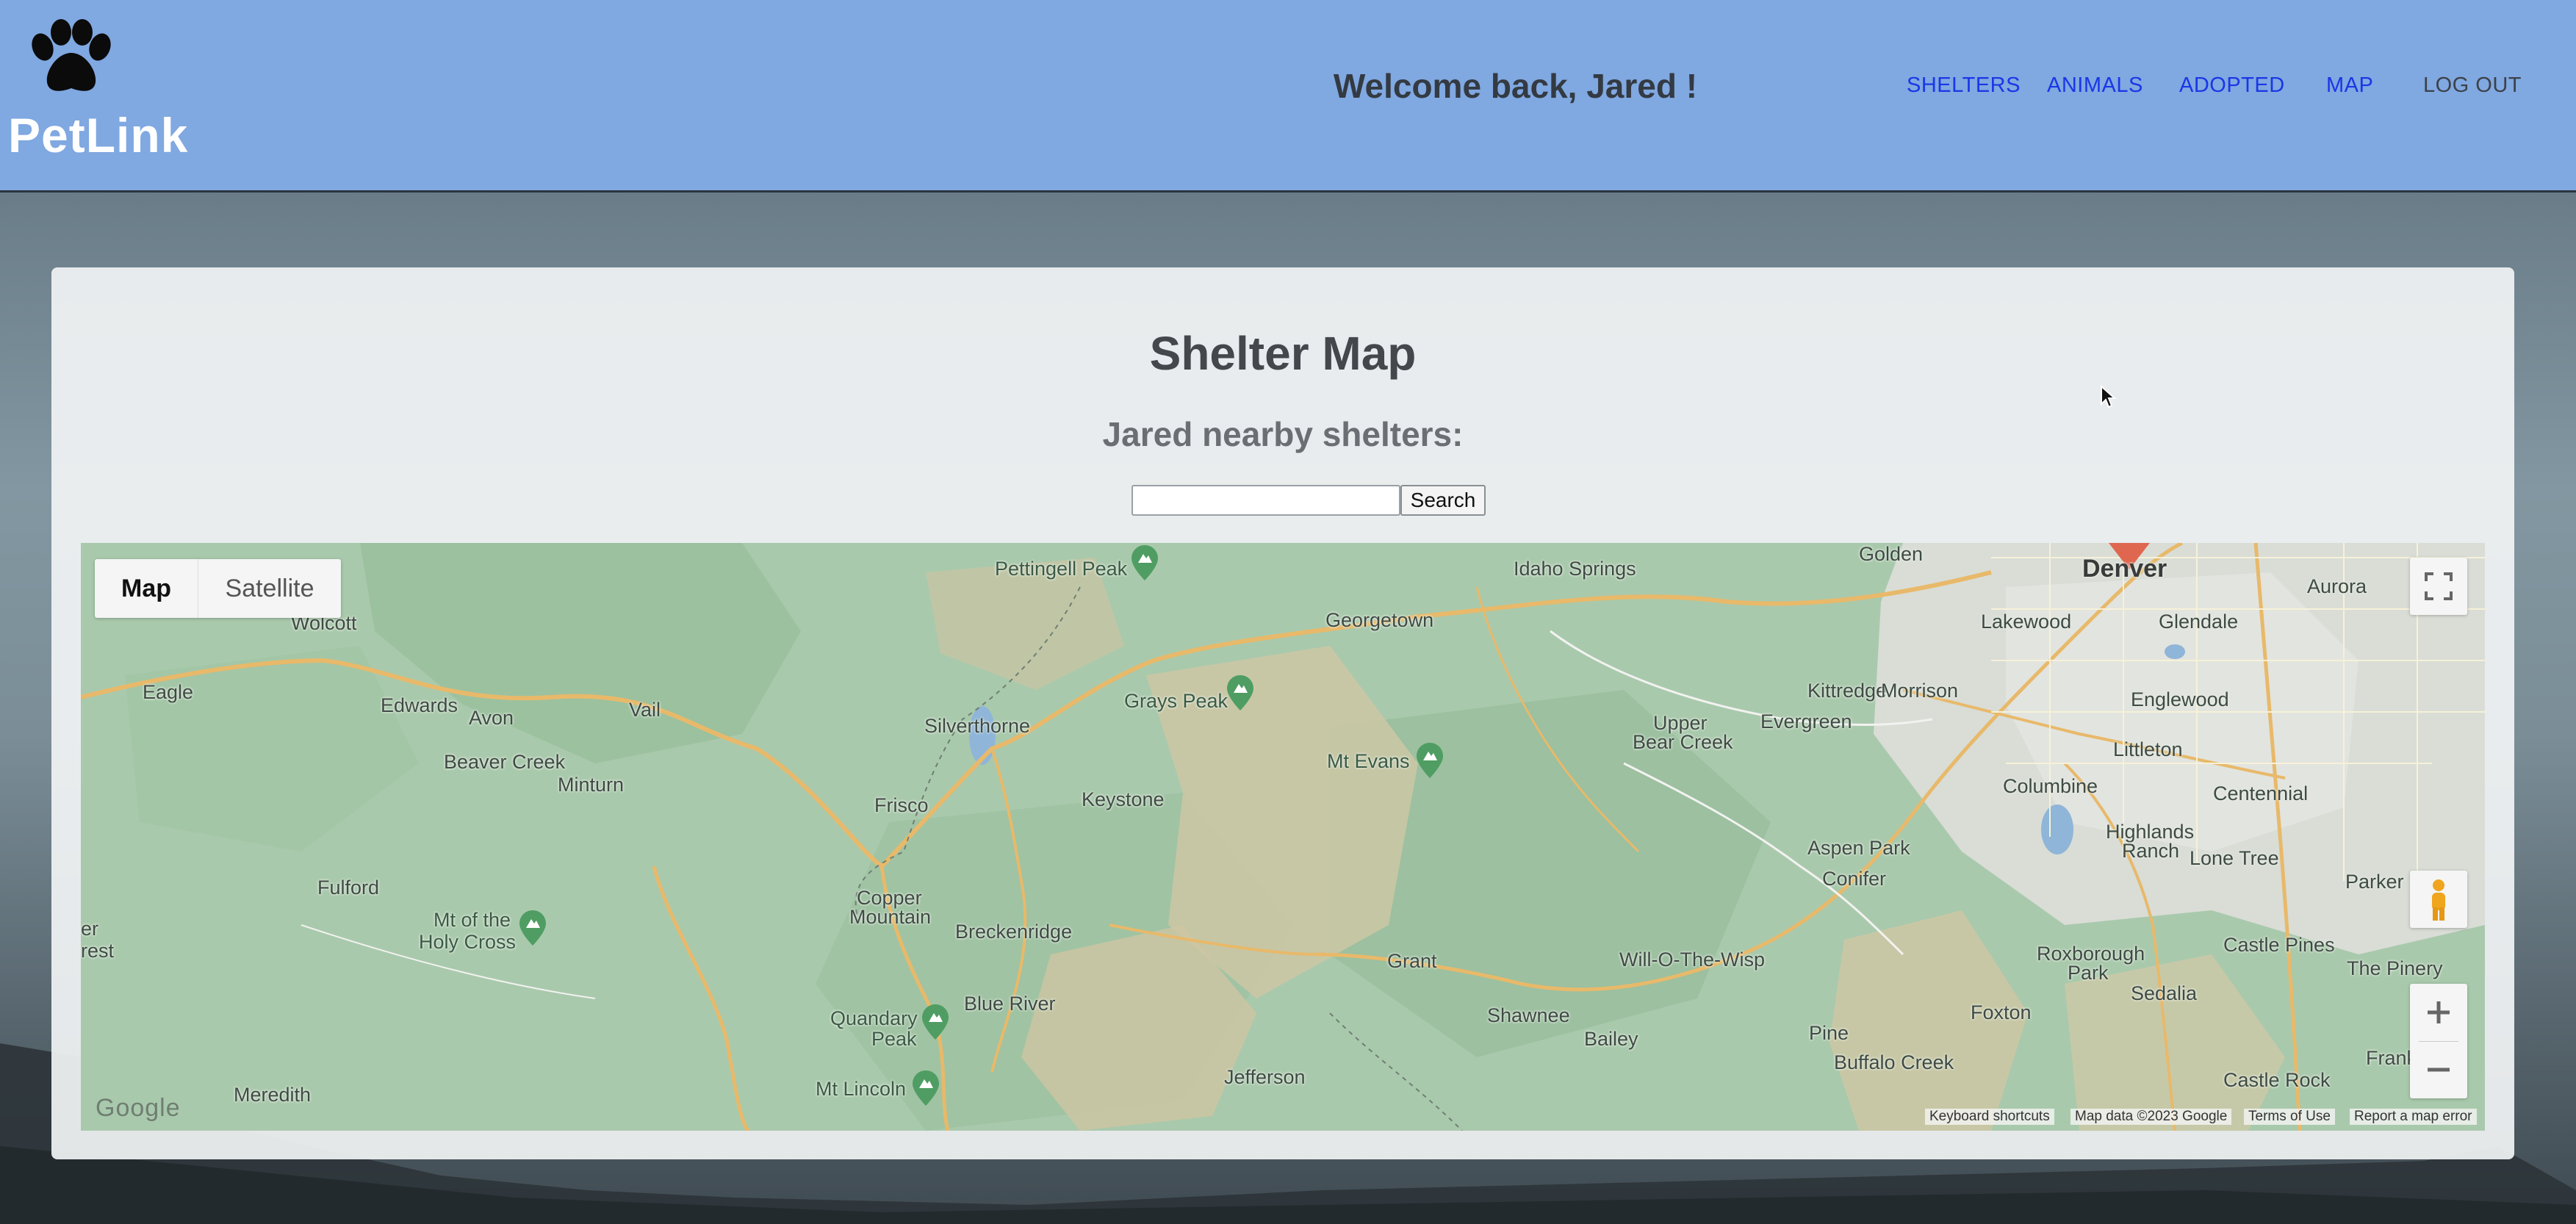 The image size is (2576, 1224). What do you see at coordinates (138, 1109) in the screenshot?
I see `google-logo: Google` at bounding box center [138, 1109].